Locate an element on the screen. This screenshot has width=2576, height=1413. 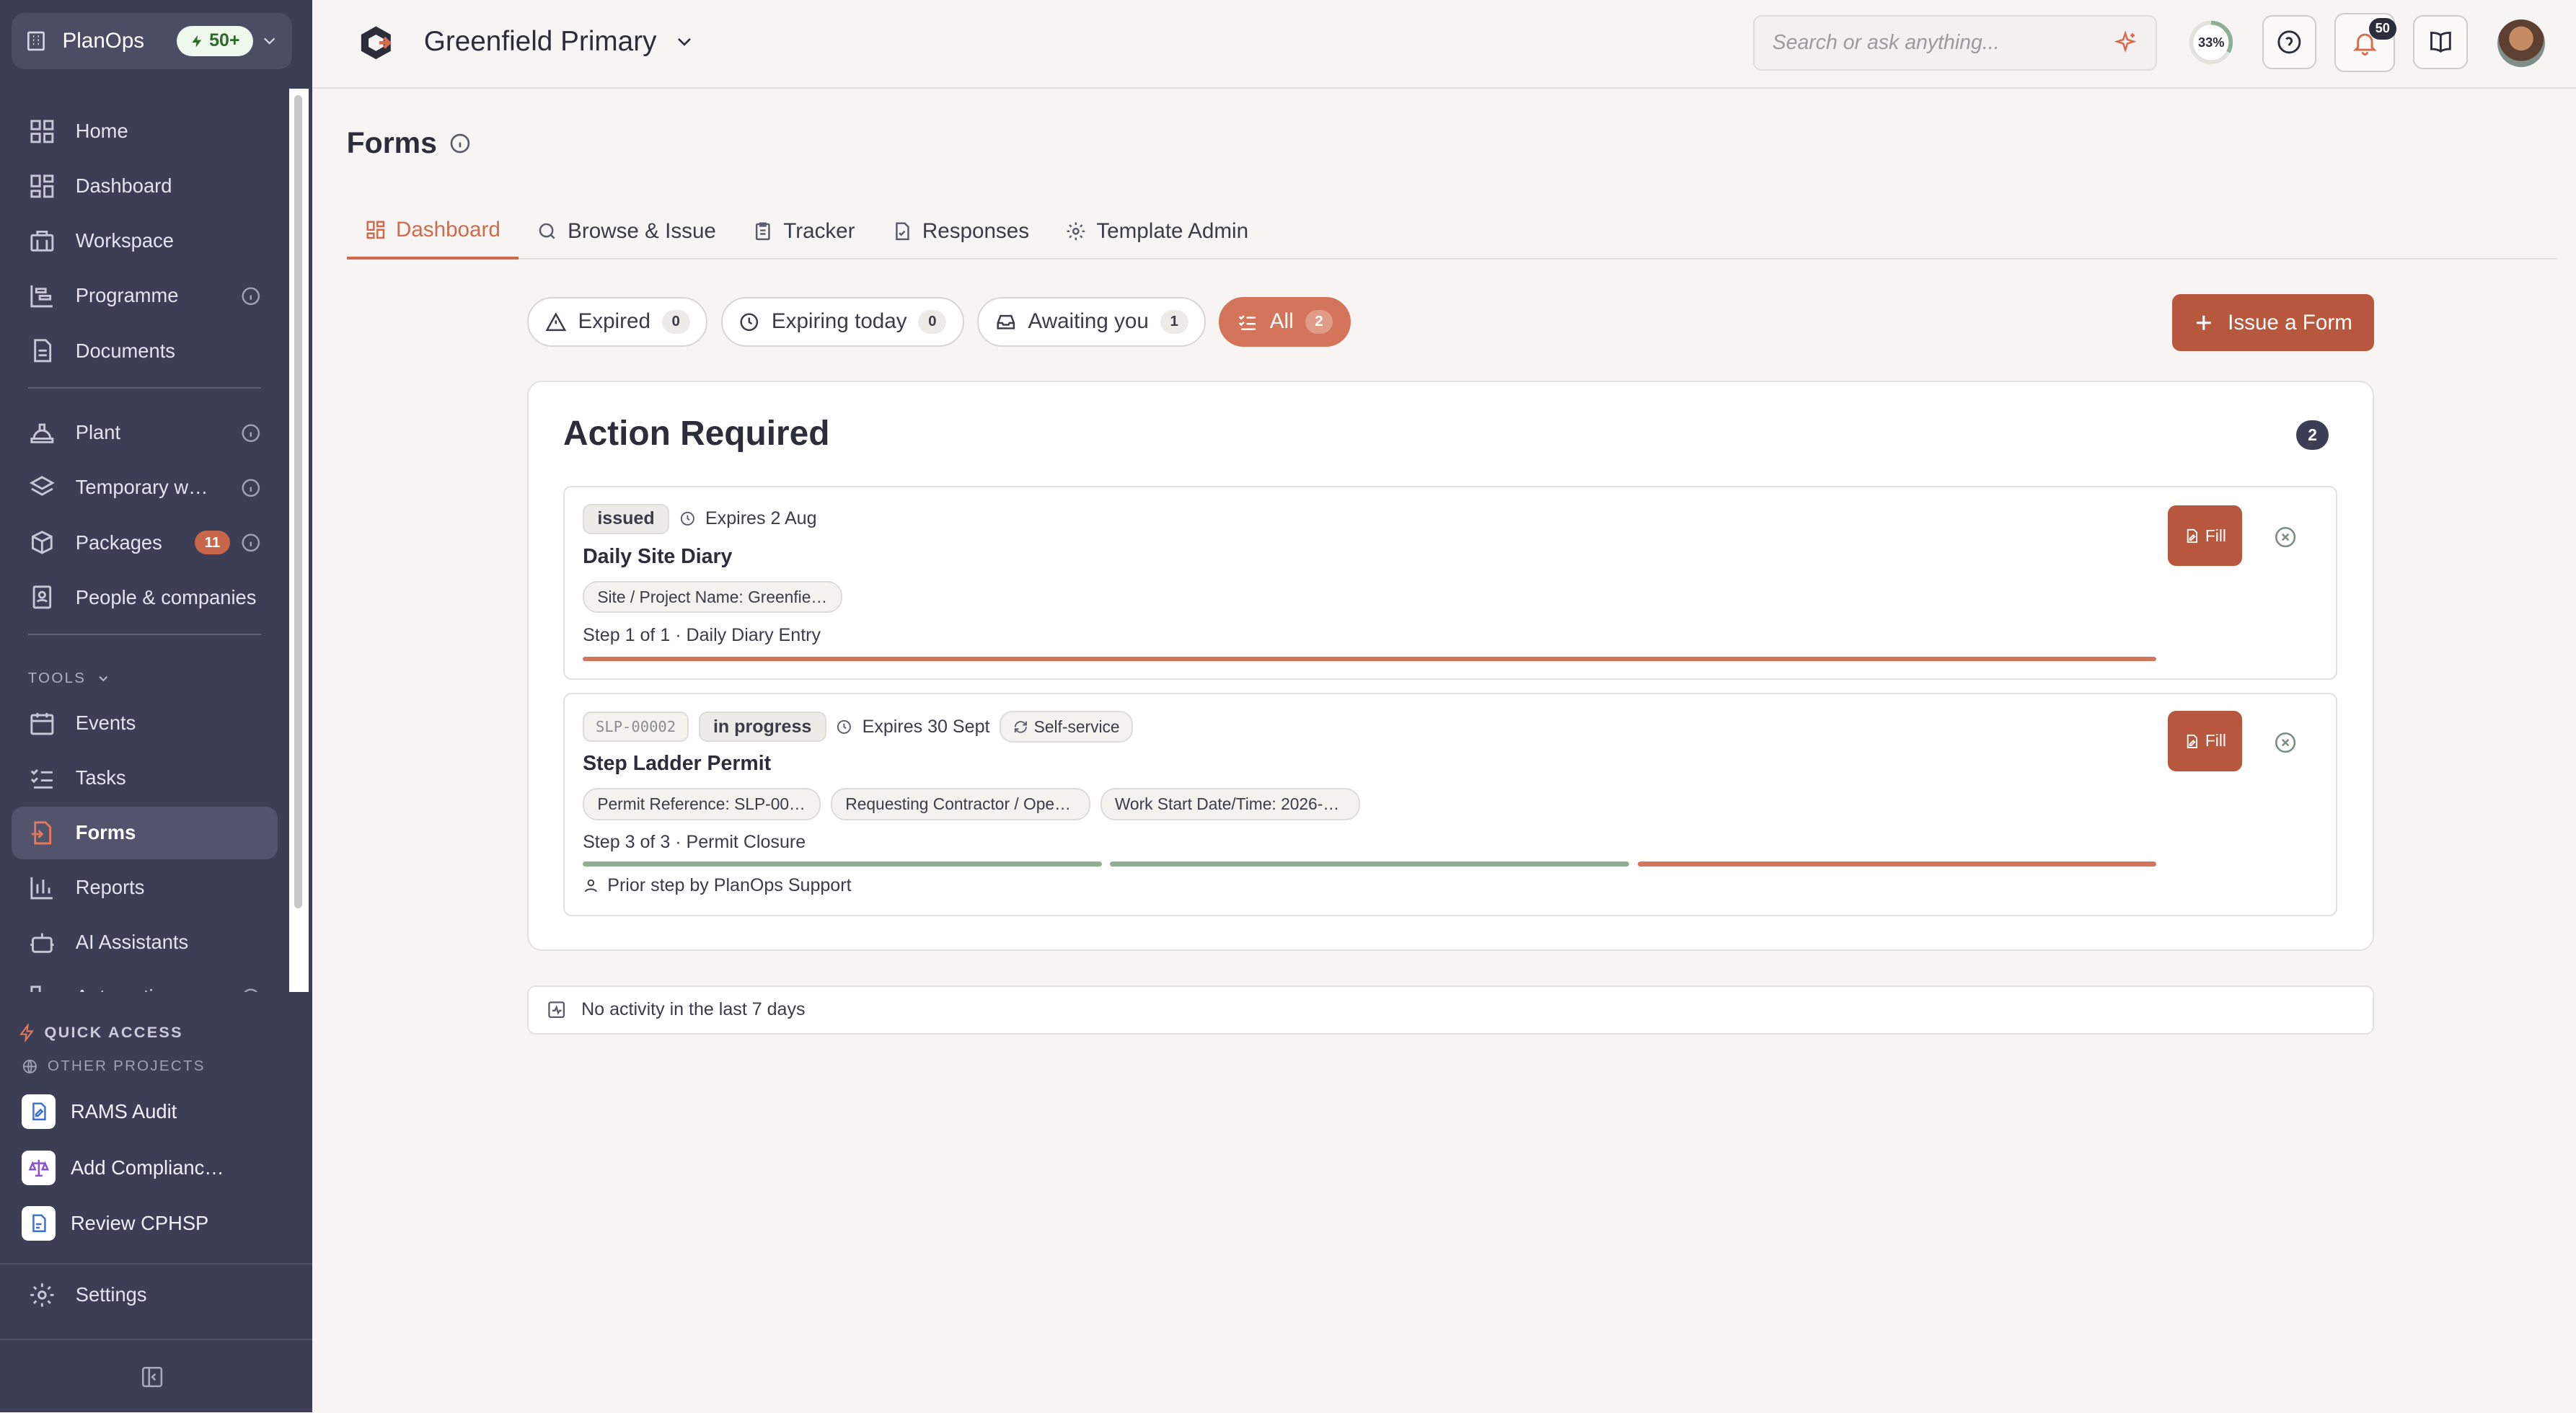
forms-icon is located at coordinates (41, 833).